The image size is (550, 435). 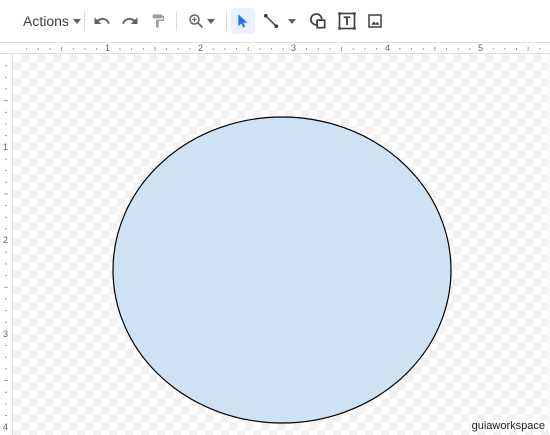 I want to click on ruler-label: 5, so click(x=481, y=48).